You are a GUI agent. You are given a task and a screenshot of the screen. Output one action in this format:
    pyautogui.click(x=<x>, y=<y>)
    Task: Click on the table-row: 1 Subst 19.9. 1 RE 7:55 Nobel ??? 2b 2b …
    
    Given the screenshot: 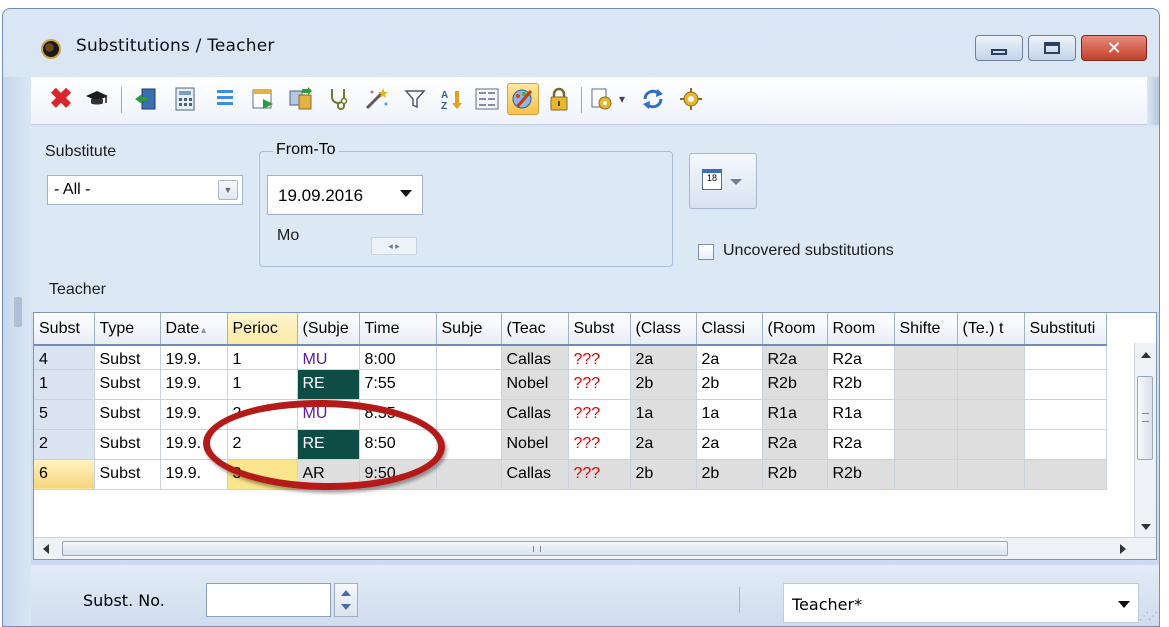 What is the action you would take?
    pyautogui.click(x=570, y=384)
    